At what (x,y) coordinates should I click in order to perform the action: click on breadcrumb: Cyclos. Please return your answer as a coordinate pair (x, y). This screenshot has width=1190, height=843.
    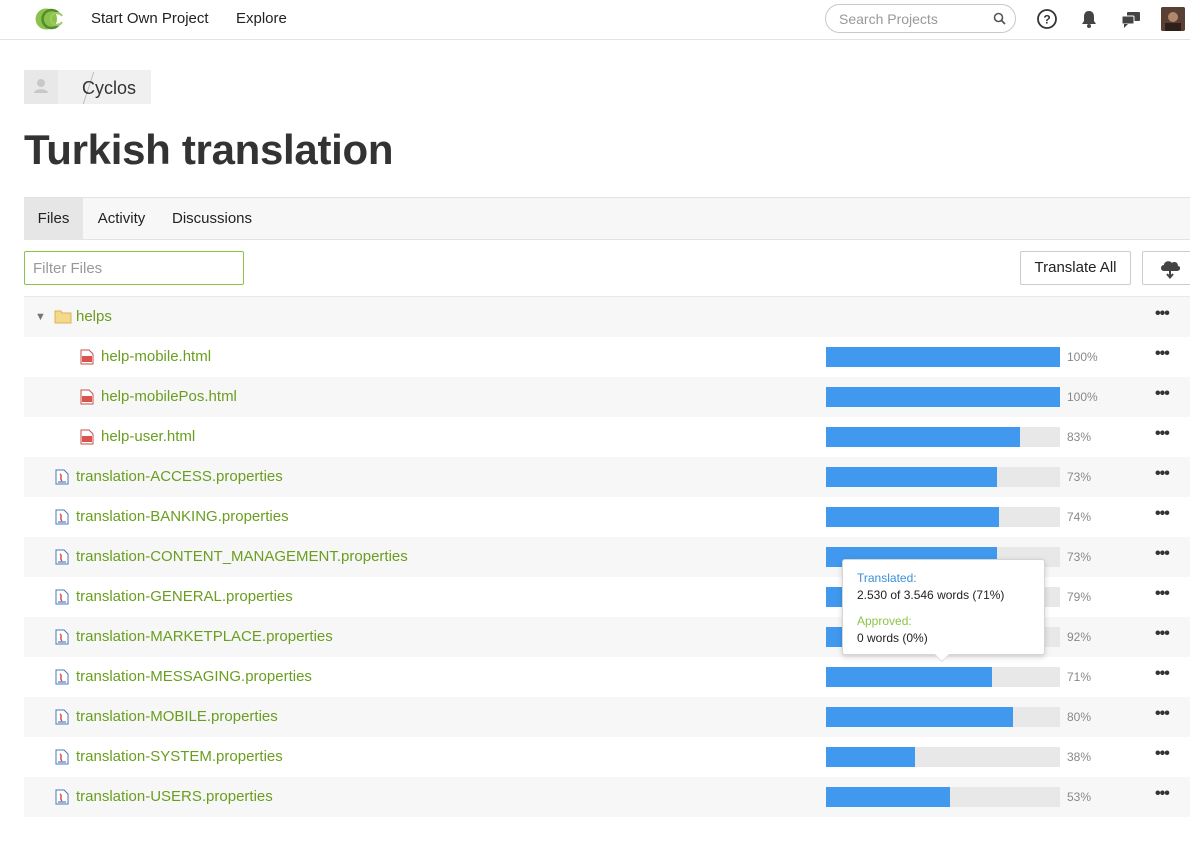
    Looking at the image, I should click on (87, 87).